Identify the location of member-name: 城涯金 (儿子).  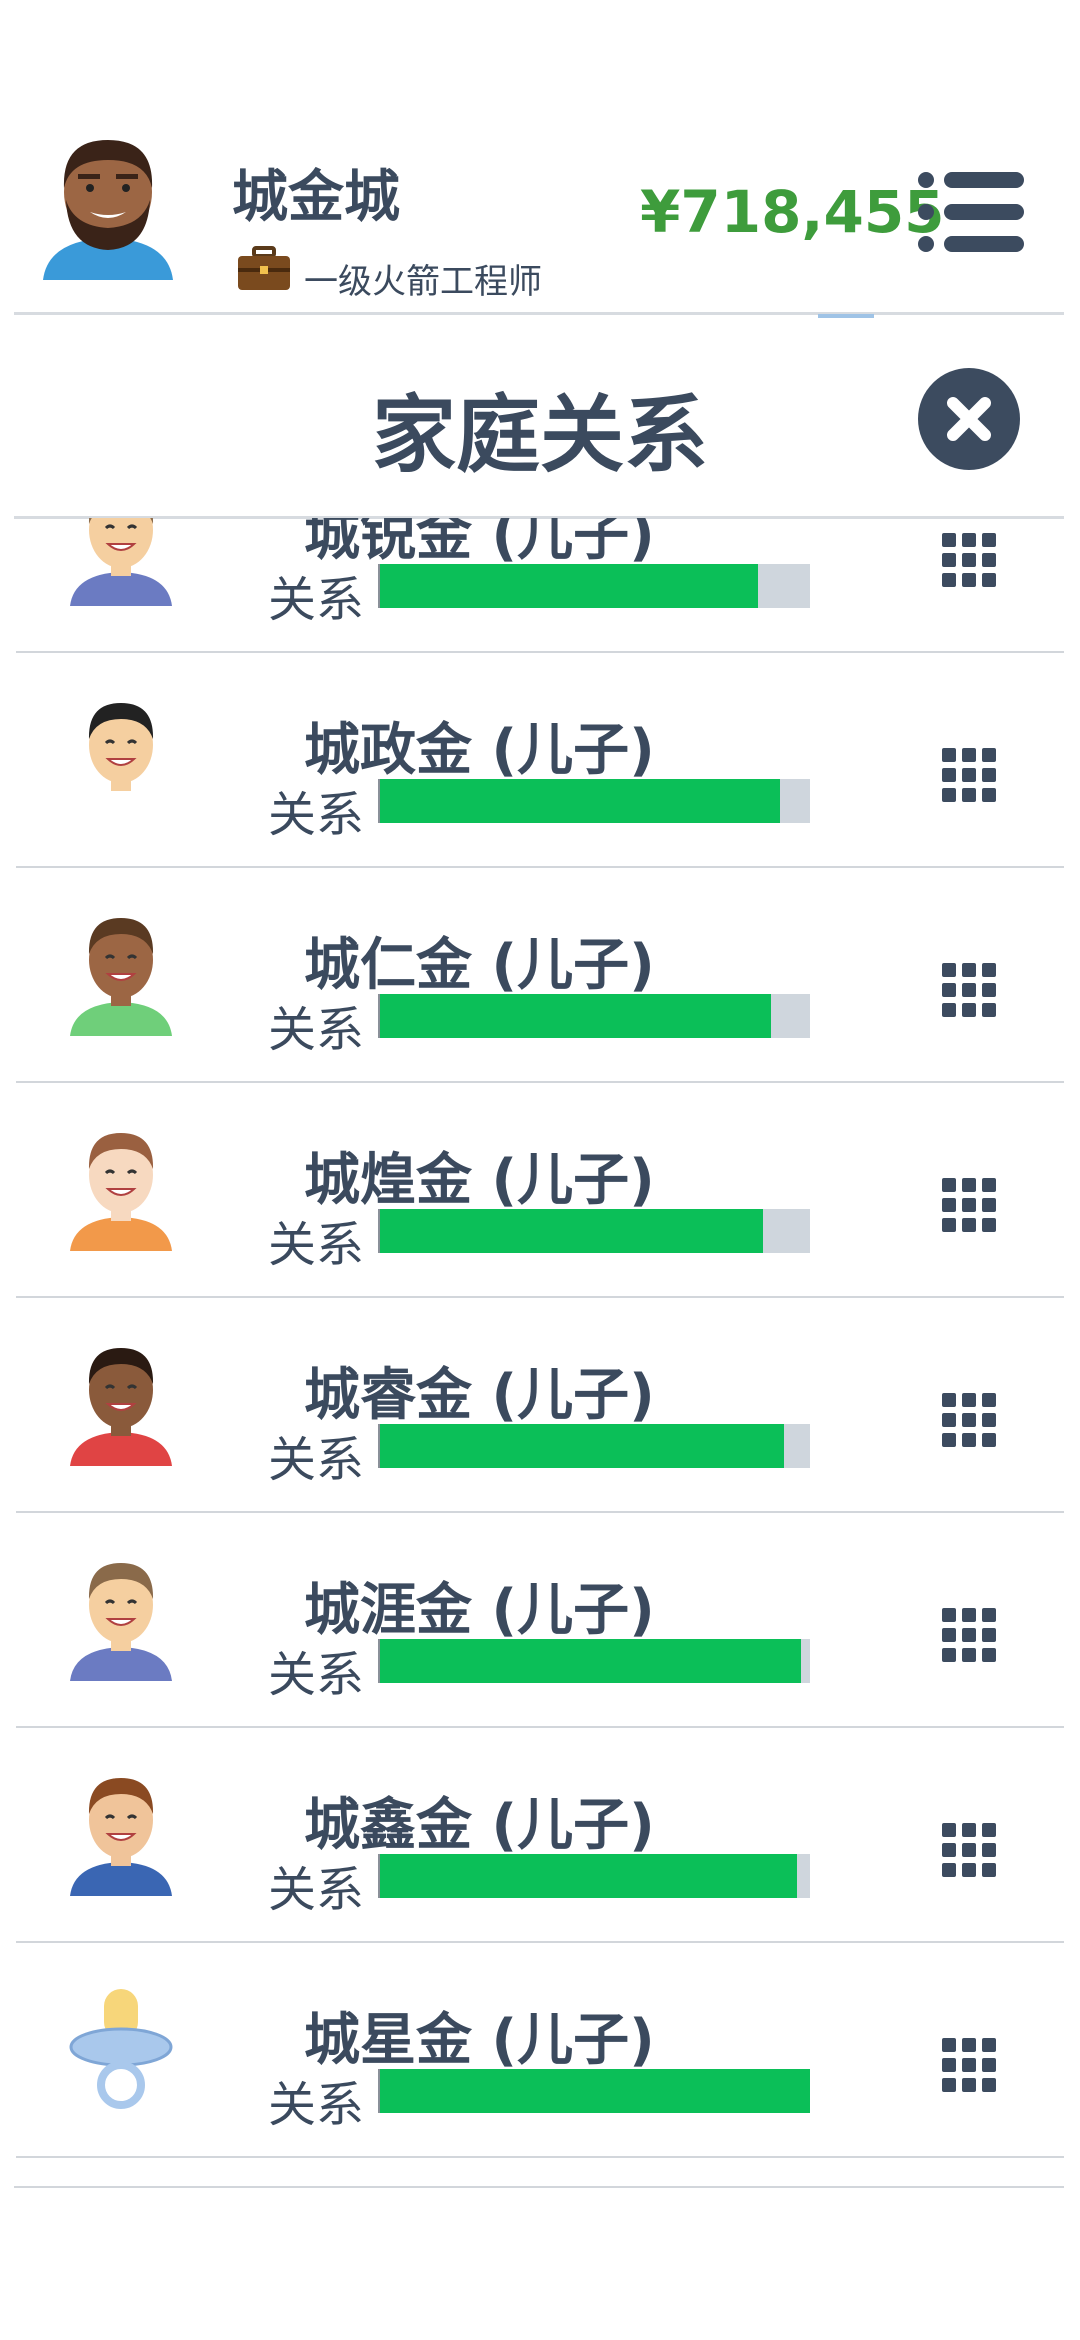
(479, 1610).